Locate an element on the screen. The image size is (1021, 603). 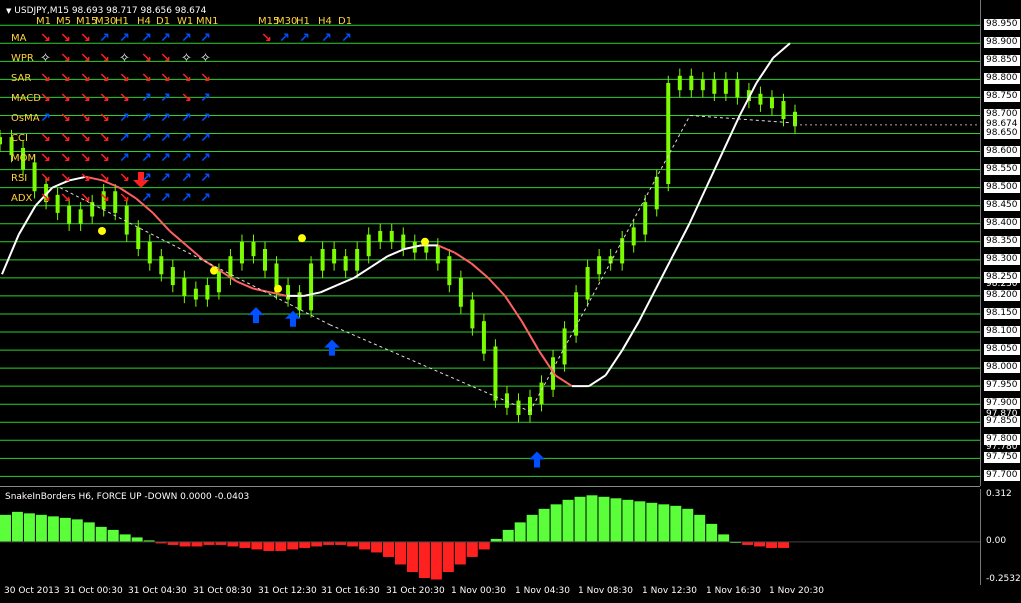
time-tick-label: 1 Nov 04:30 is located at coordinates (542, 591).